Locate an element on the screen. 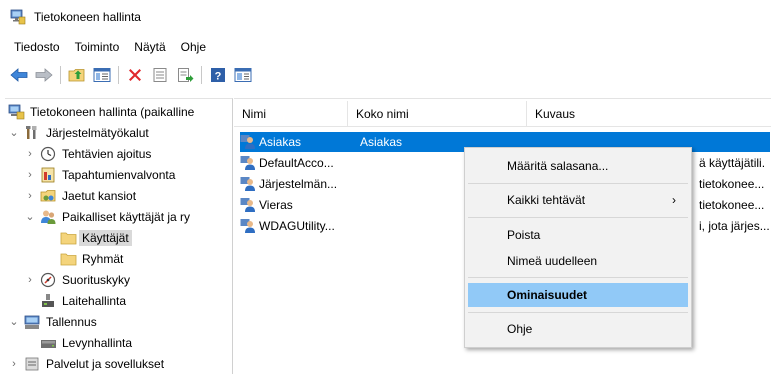 This screenshot has width=771, height=374. tree-item-device-manager: Laitehallinta is located at coordinates (81, 300).